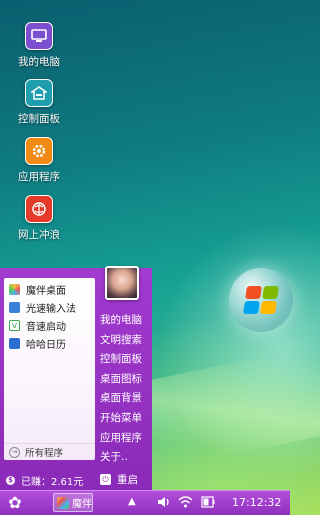  Describe the element at coordinates (105, 479) in the screenshot. I see `power-icon: ⏻` at that location.